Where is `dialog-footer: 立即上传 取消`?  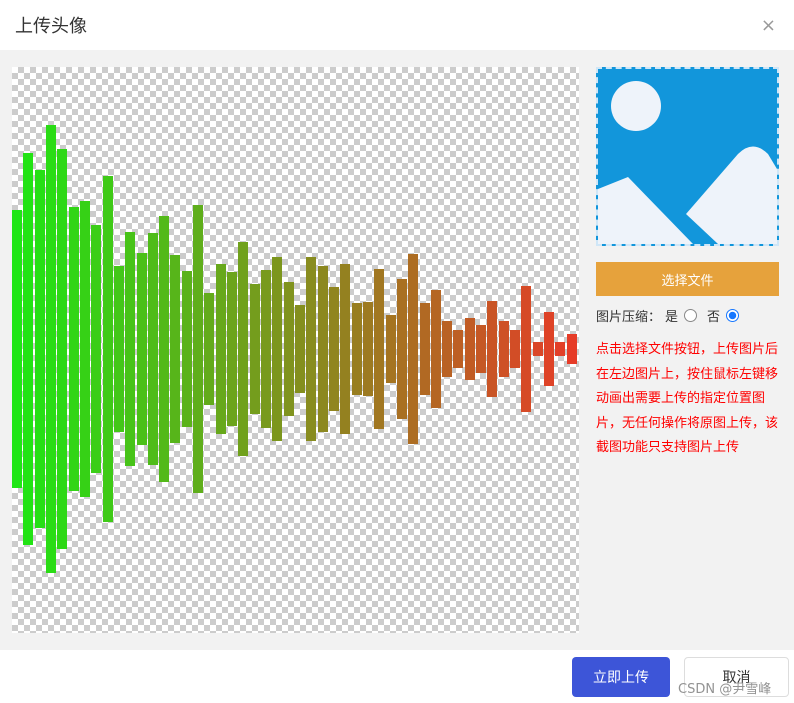
dialog-footer: 立即上传 取消 is located at coordinates (397, 676).